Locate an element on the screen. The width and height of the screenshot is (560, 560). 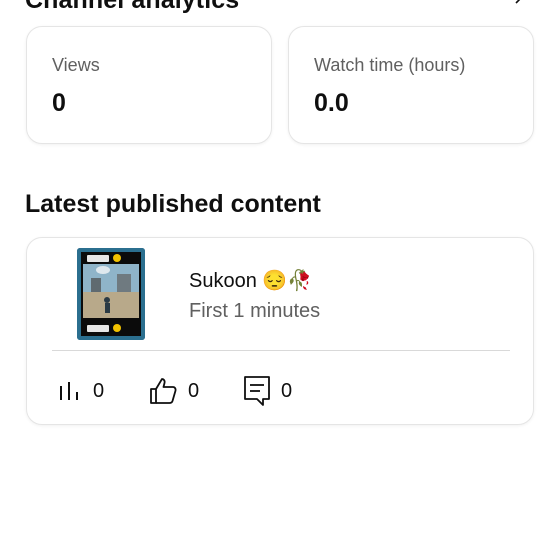
views-value: 0 is located at coordinates (59, 103).